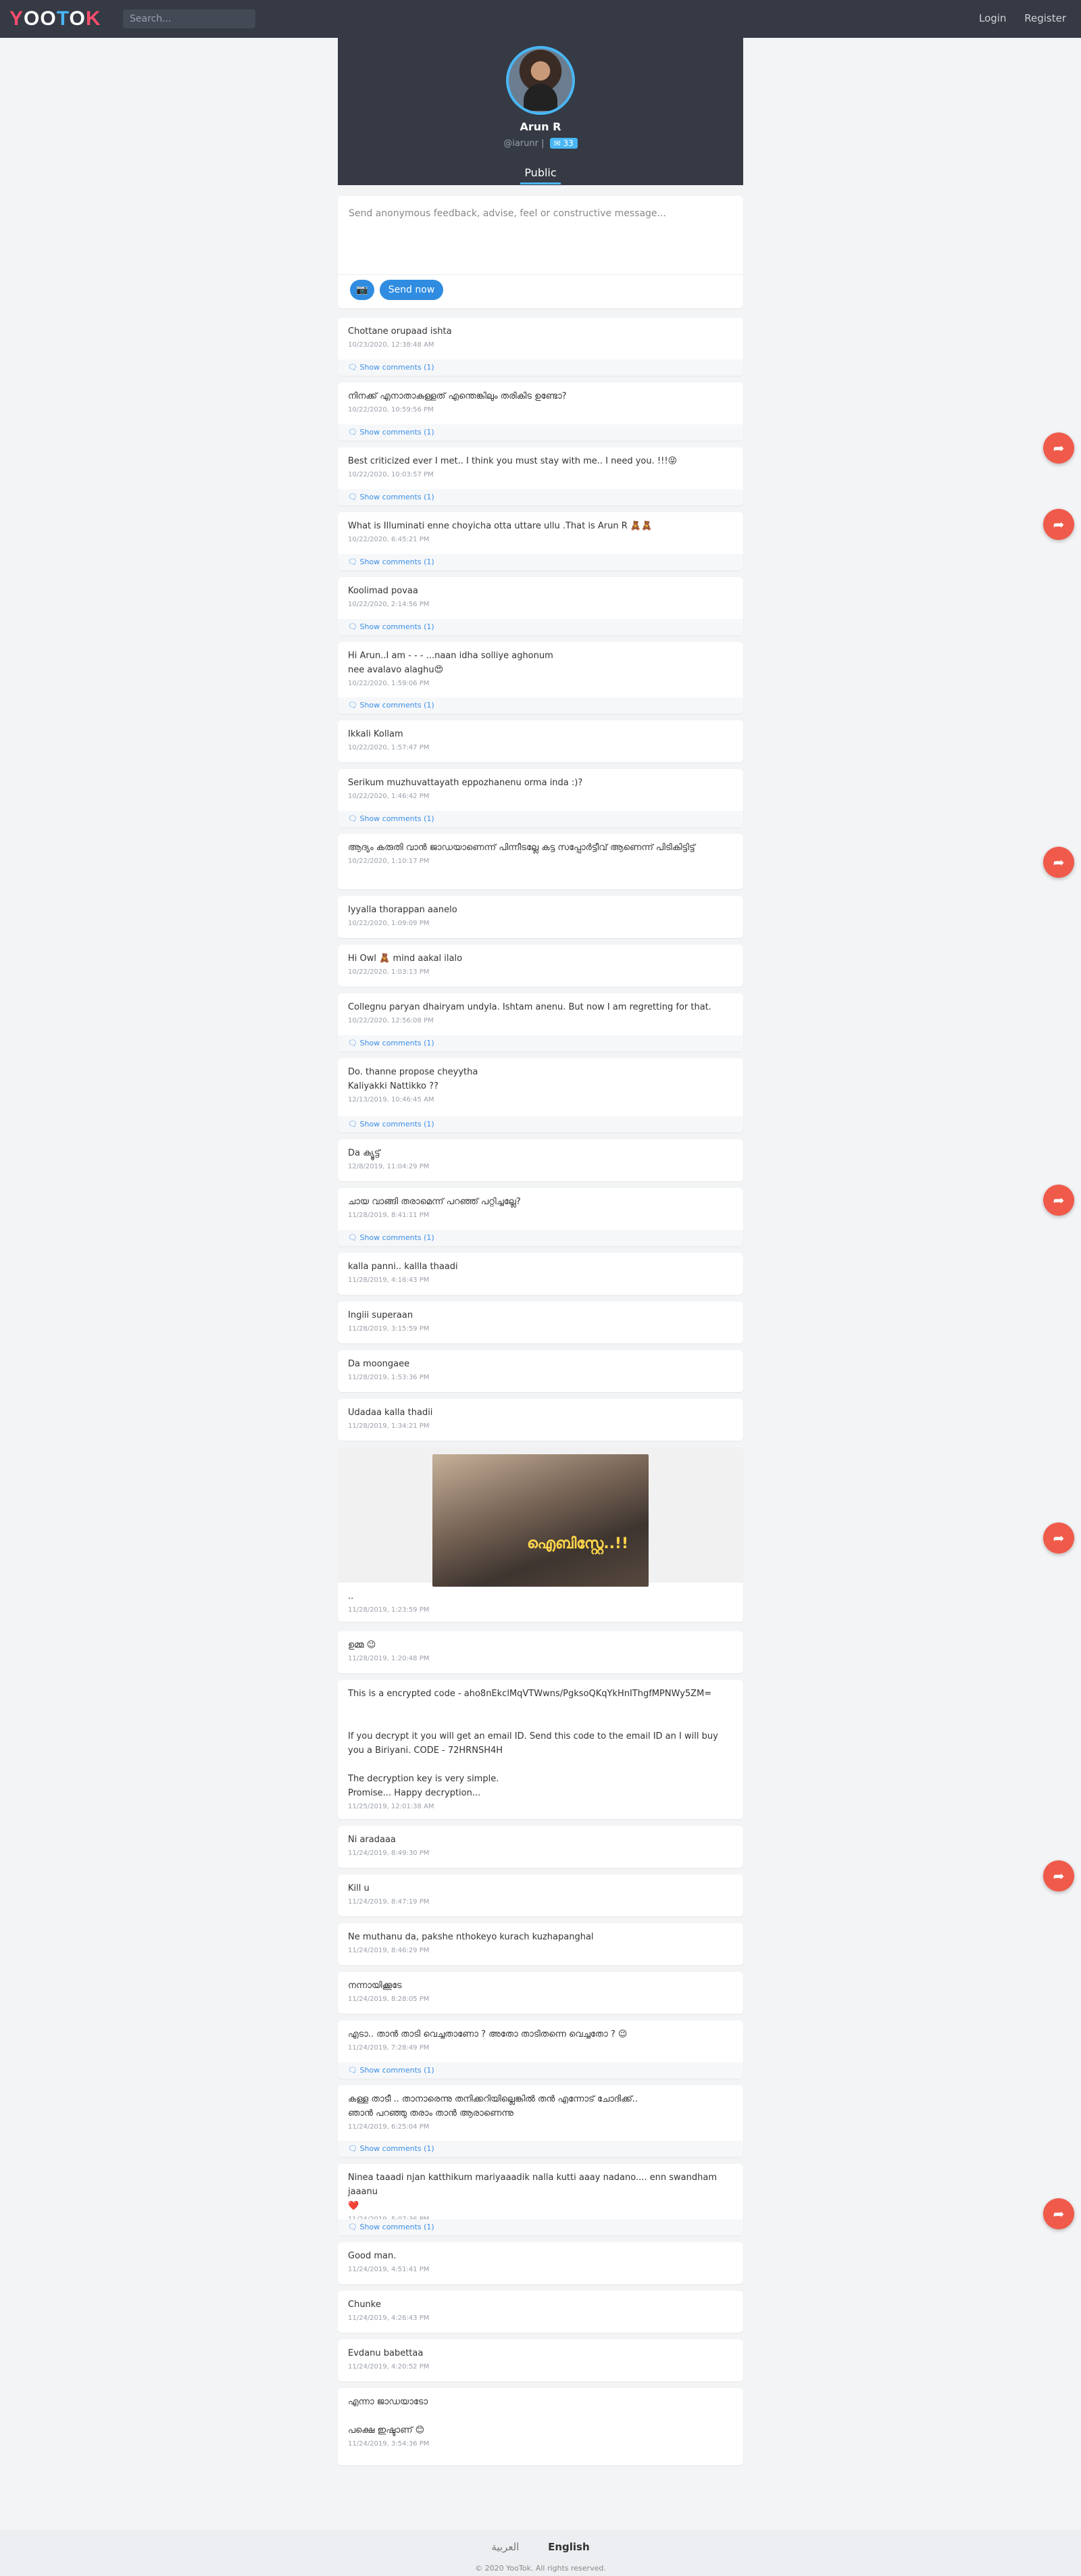 This screenshot has height=2576, width=1081. What do you see at coordinates (540, 2568) in the screenshot?
I see `copyright: © 2020 YooTok. All rights reserved.` at bounding box center [540, 2568].